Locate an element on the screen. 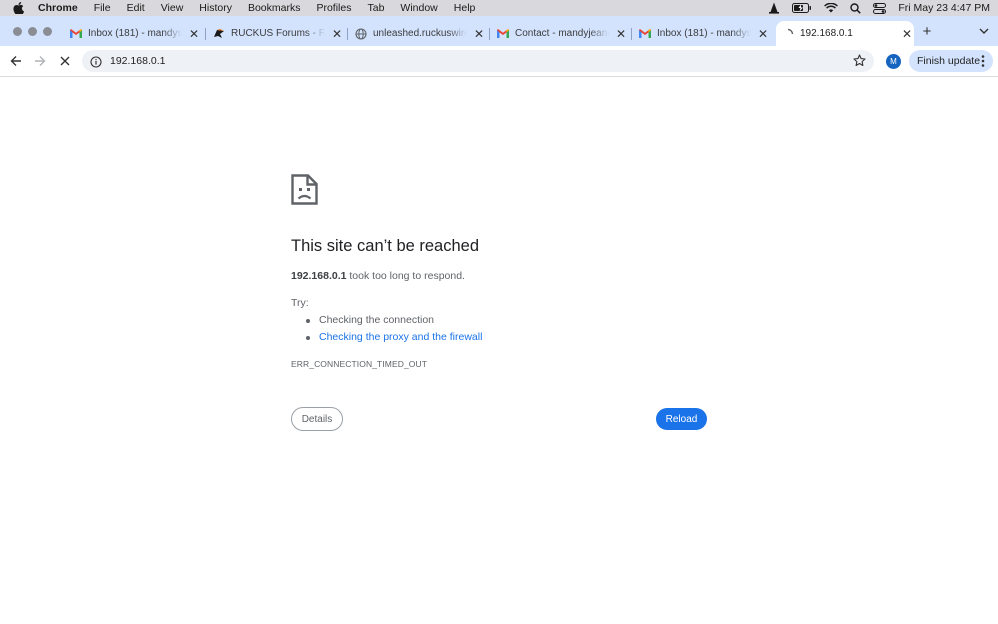 Image resolution: width=998 pixels, height=624 pixels. tab-title: Contact - mandyjeanmc is located at coordinates (562, 33).